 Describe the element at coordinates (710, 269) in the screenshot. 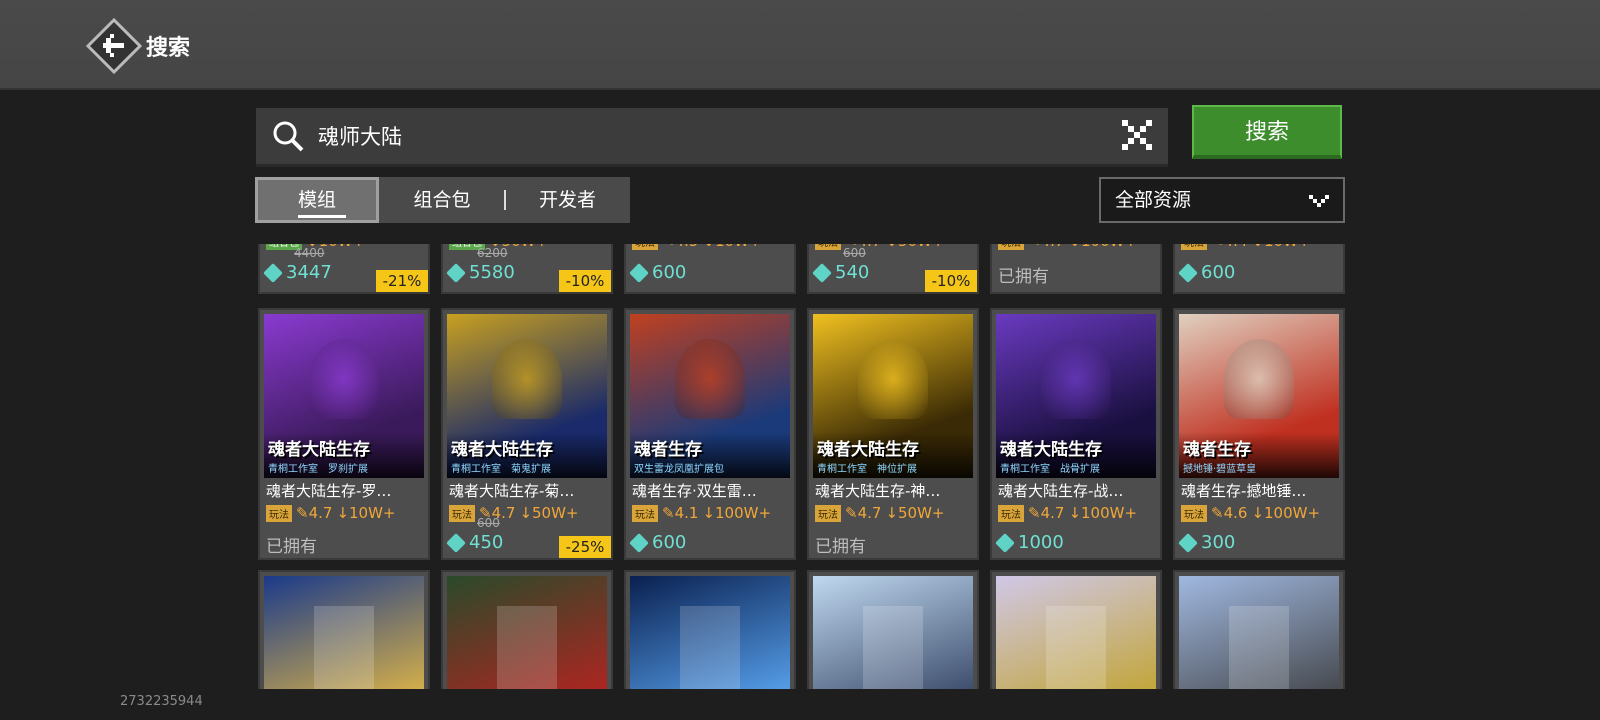

I see `resource-card: 玩法✎4.5↓10W+600` at that location.